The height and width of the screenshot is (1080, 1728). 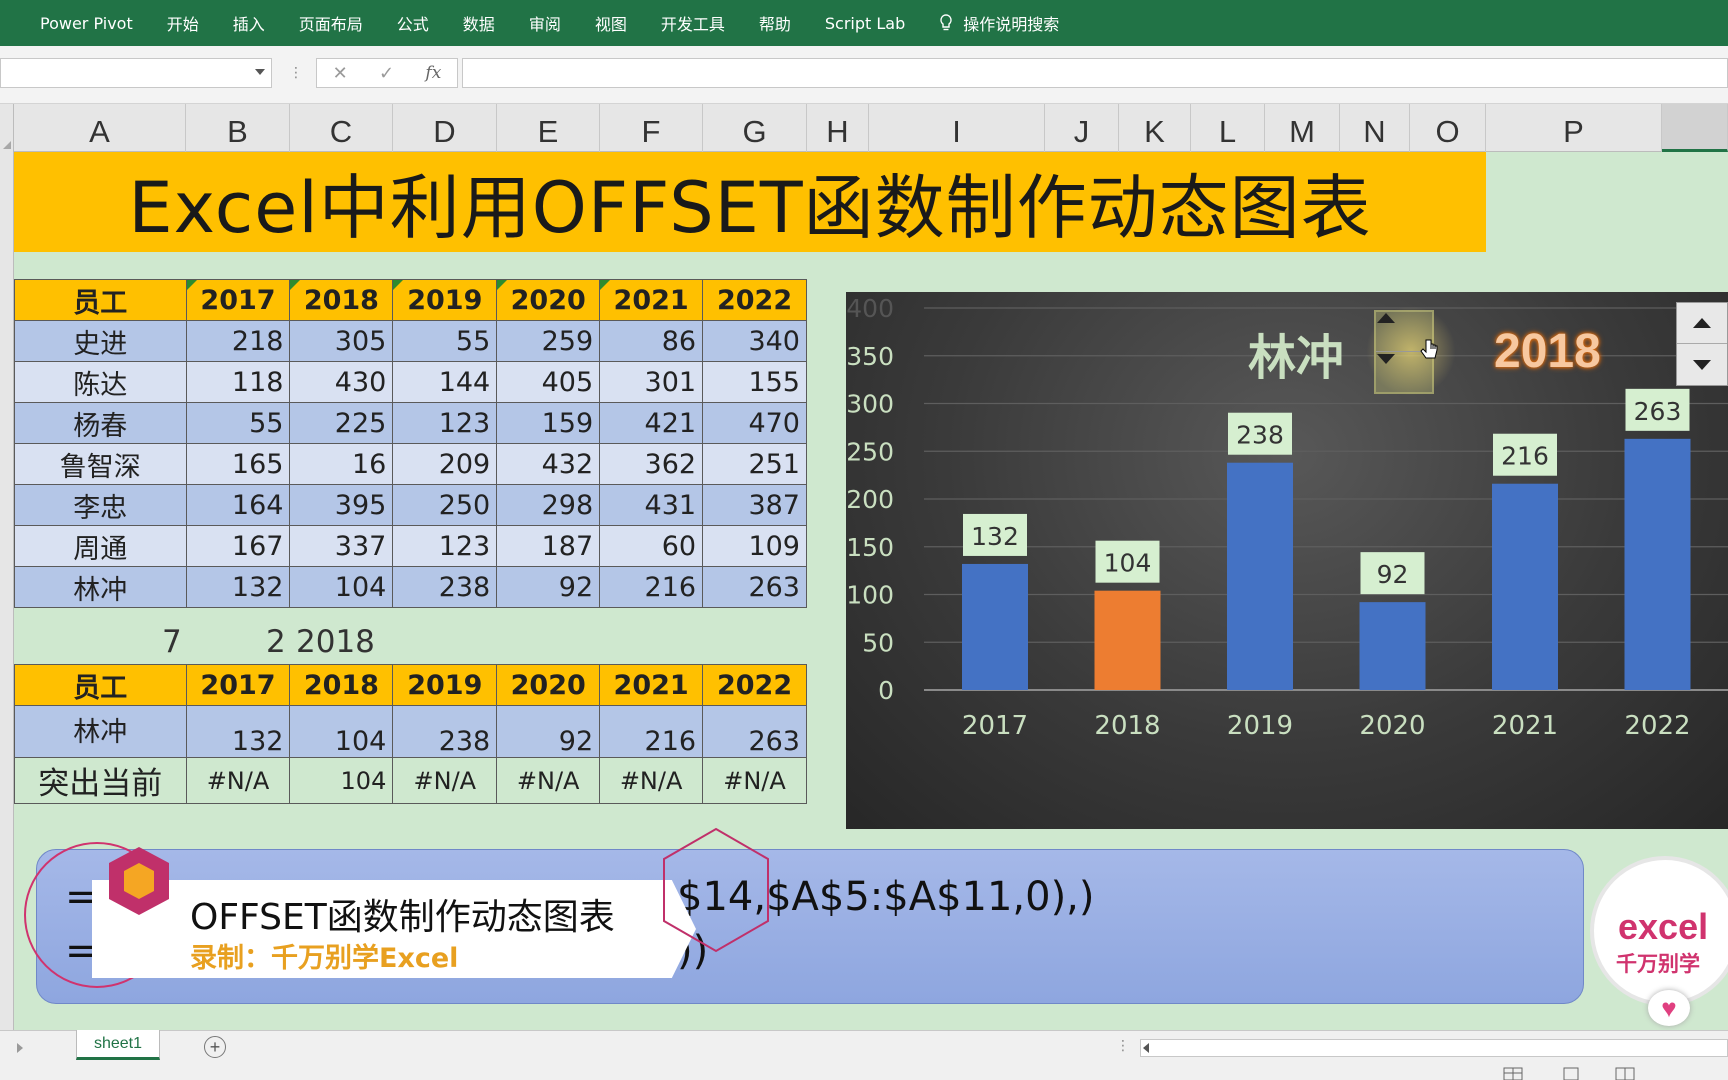 What do you see at coordinates (651, 464) in the screenshot?
I see `value-cell: 362` at bounding box center [651, 464].